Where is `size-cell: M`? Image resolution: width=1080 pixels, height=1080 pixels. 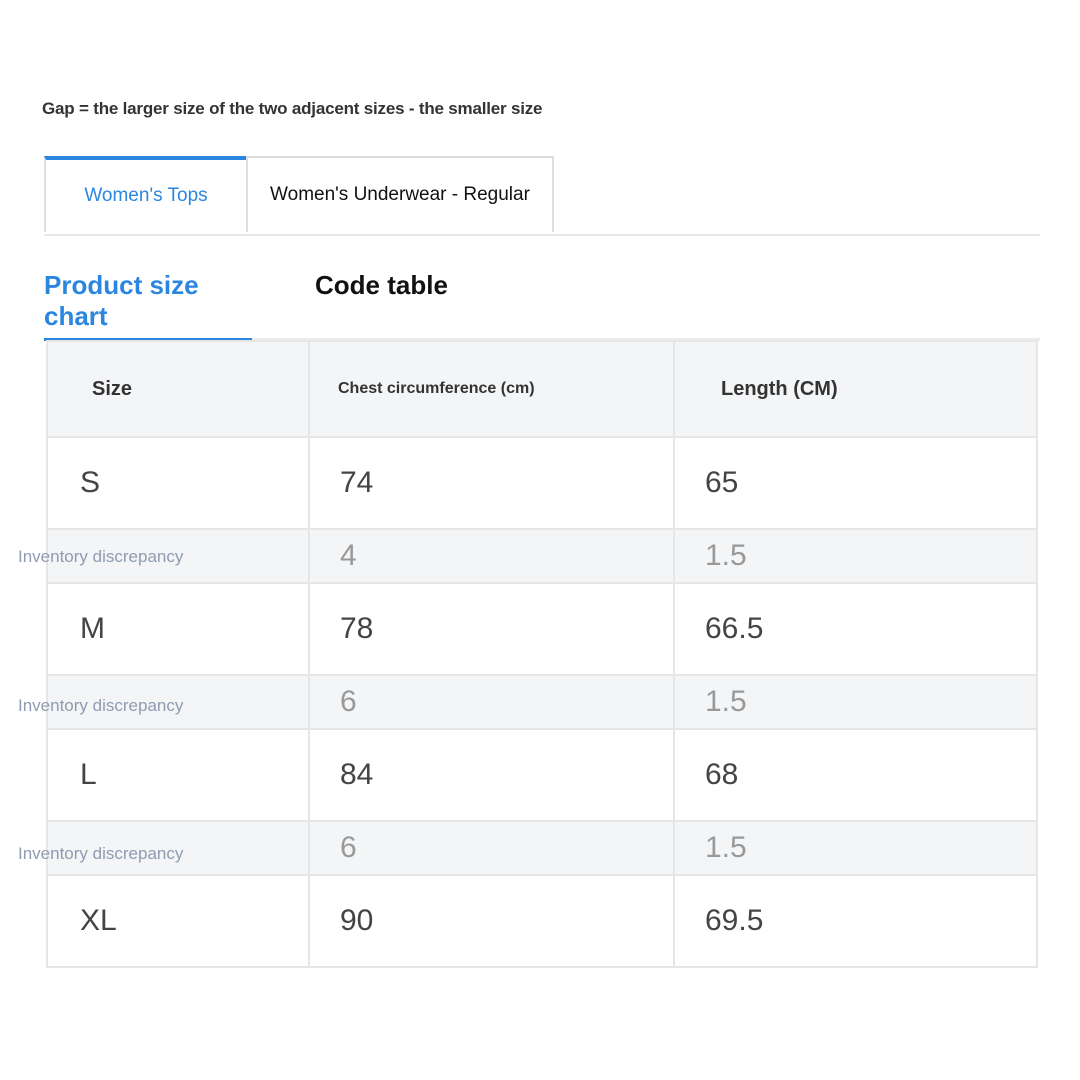 size-cell: M is located at coordinates (178, 629).